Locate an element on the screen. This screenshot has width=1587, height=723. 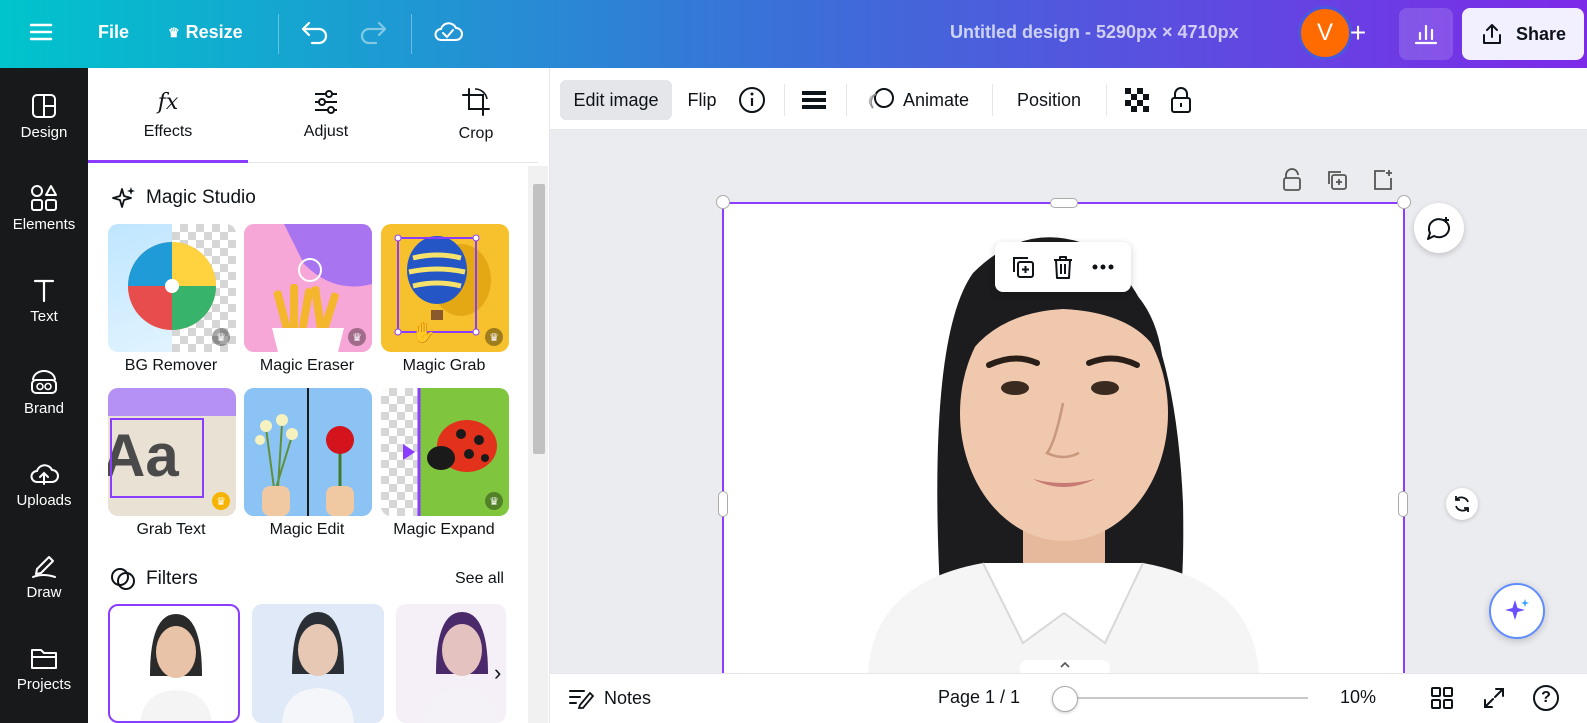
duplicate-page-icon is located at coordinates (1337, 180).